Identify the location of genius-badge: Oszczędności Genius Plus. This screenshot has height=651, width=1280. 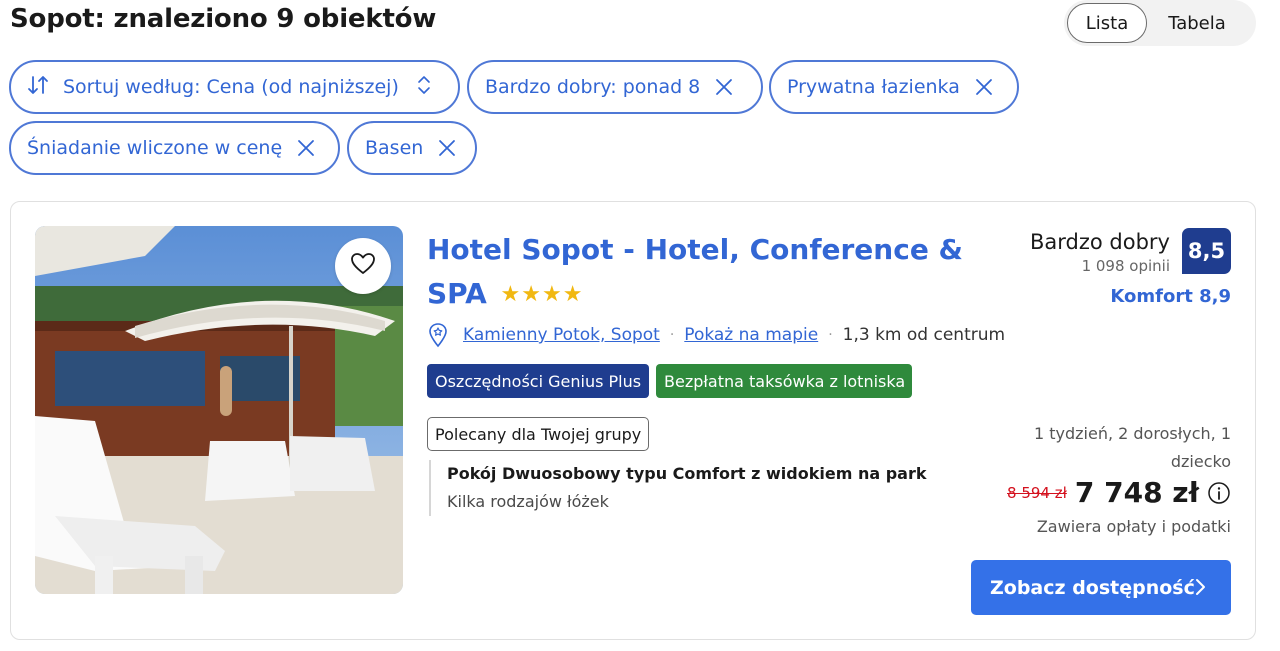
(538, 381).